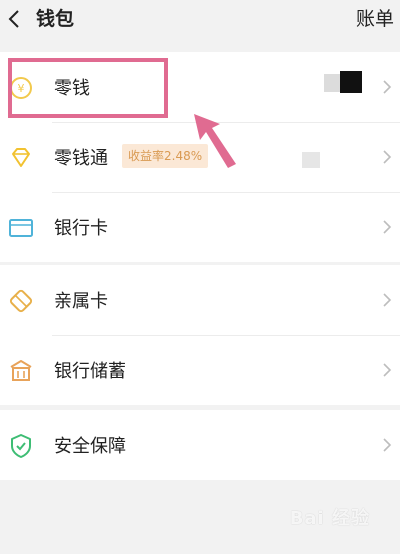 The height and width of the screenshot is (554, 400). What do you see at coordinates (88, 88) in the screenshot?
I see `highlight-annotation` at bounding box center [88, 88].